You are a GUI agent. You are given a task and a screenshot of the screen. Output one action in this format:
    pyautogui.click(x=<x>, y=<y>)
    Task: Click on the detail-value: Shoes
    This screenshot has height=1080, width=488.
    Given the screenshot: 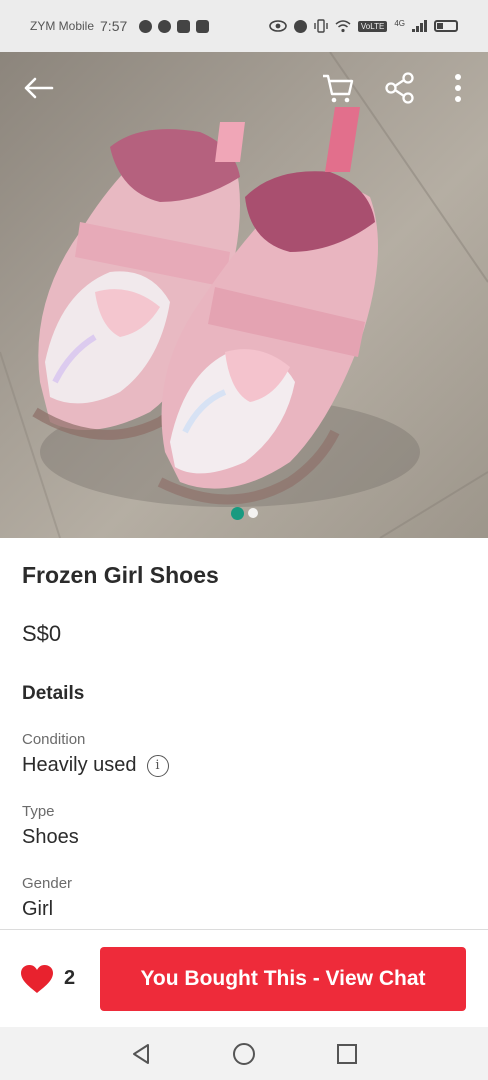 What is the action you would take?
    pyautogui.click(x=50, y=837)
    